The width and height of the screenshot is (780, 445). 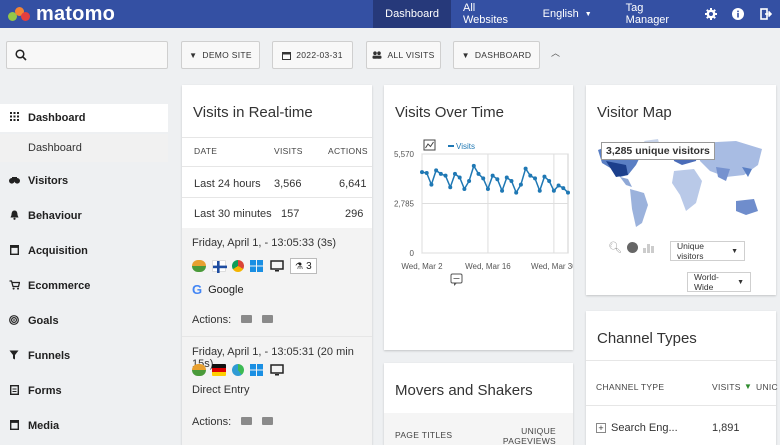 I want to click on logout-icon, so click(x=766, y=14).